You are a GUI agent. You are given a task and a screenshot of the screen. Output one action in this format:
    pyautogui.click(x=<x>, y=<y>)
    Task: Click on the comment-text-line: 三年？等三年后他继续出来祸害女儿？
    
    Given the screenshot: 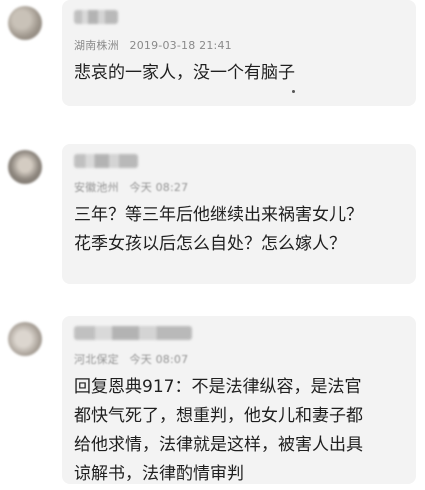 What is the action you would take?
    pyautogui.click(x=218, y=215)
    